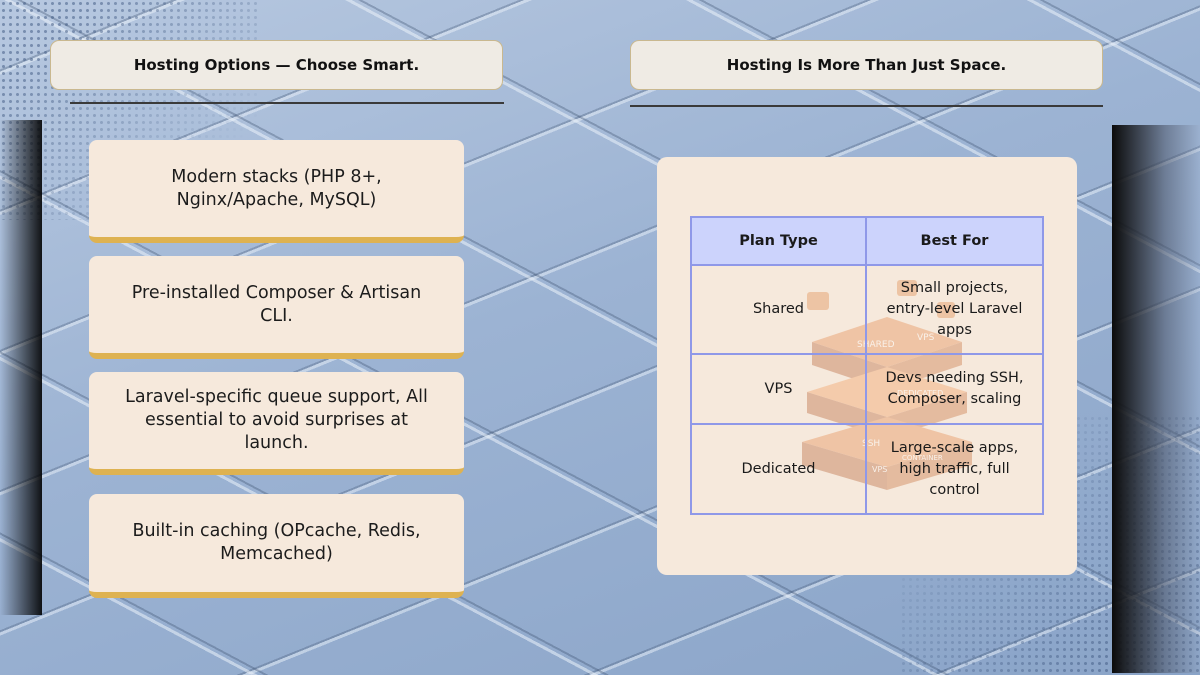 Image resolution: width=1200 pixels, height=675 pixels. I want to click on left-title-divider, so click(287, 103).